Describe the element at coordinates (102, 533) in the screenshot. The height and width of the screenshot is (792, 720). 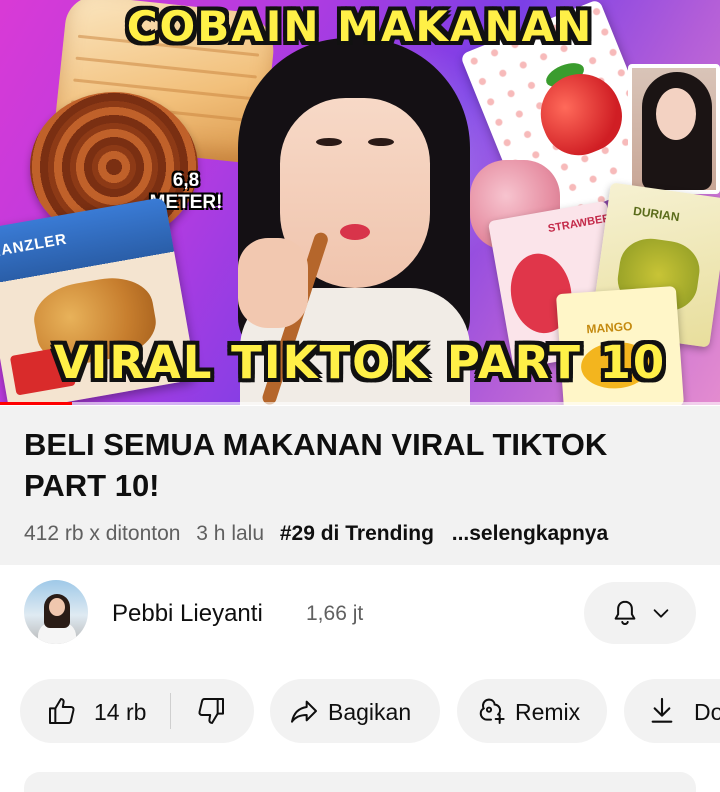
I see `view-count: 412 rb x ditonton` at that location.